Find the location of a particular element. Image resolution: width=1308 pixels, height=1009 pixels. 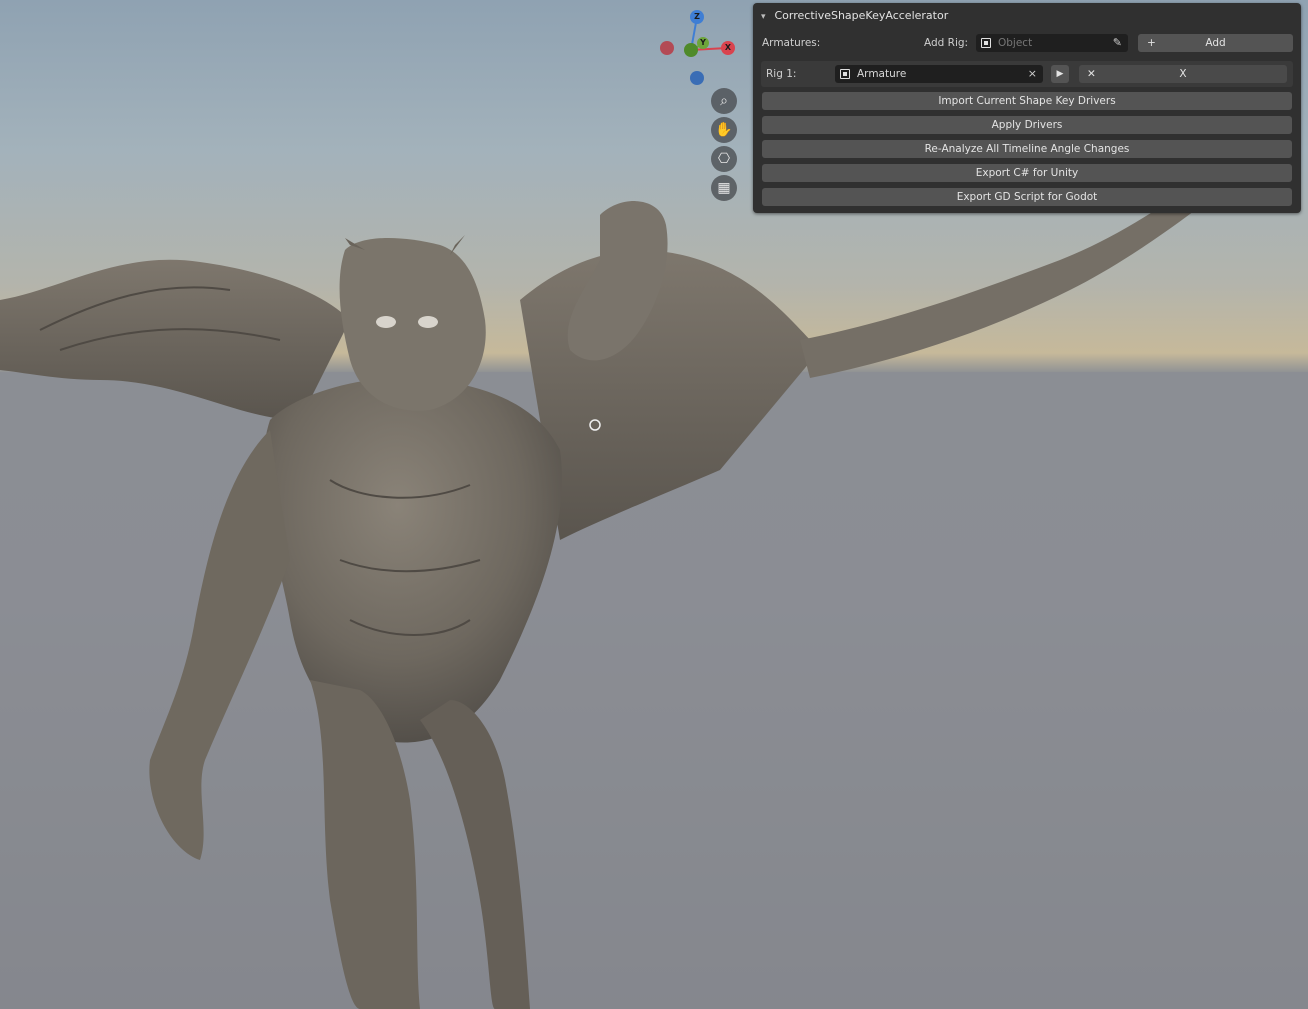

z-axis-dot: Z is located at coordinates (697, 17).